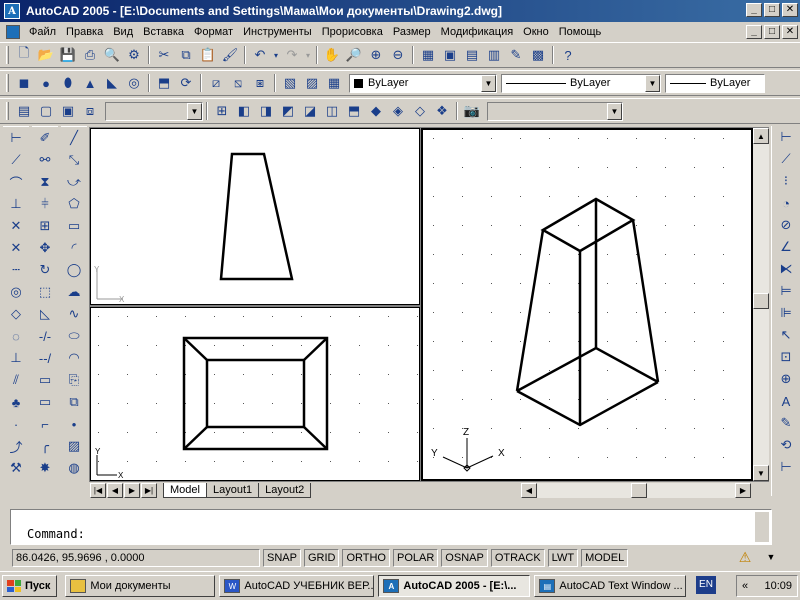 The height and width of the screenshot is (600, 800). Describe the element at coordinates (68, 55) in the screenshot. I see `save-icon: 💾` at that location.